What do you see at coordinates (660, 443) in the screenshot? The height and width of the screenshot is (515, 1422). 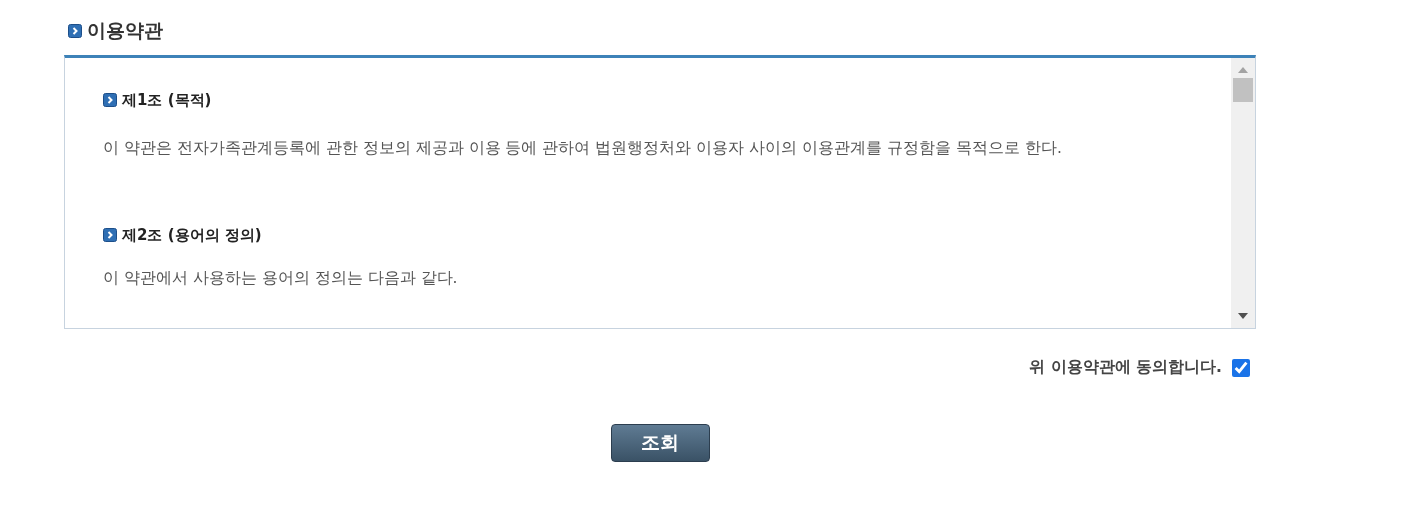 I see `search-button: 조회` at bounding box center [660, 443].